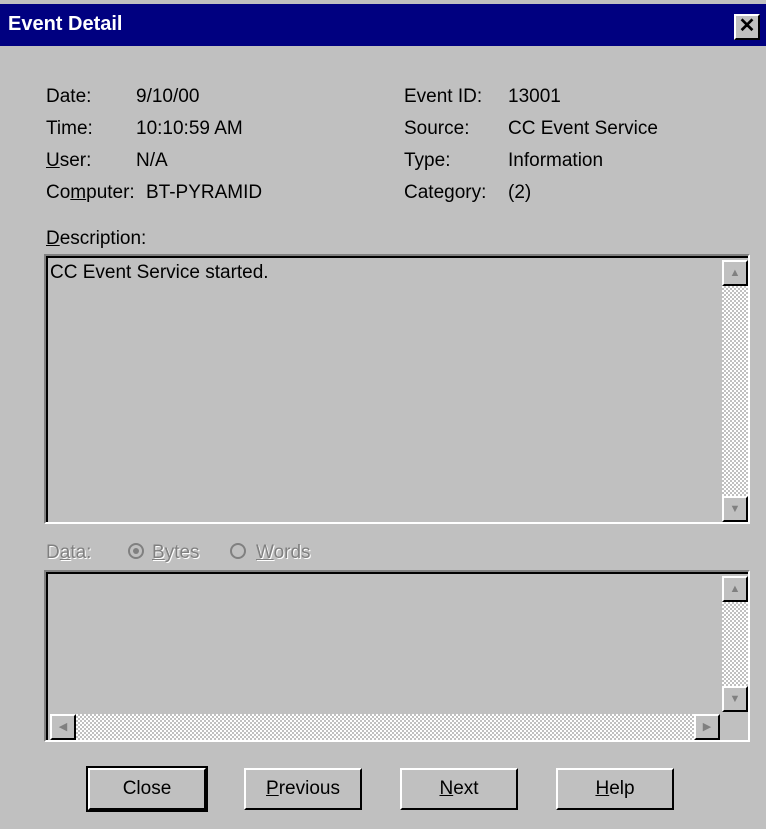  I want to click on source-value: CC Event Service, so click(583, 128).